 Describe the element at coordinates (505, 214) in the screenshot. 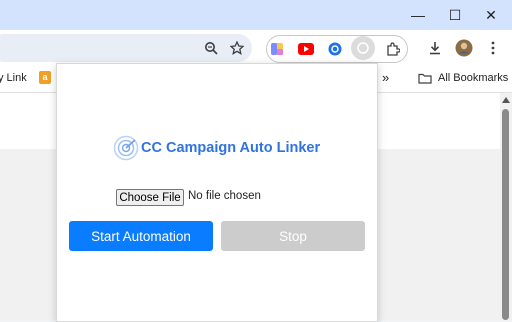

I see `scroll-thumb` at that location.